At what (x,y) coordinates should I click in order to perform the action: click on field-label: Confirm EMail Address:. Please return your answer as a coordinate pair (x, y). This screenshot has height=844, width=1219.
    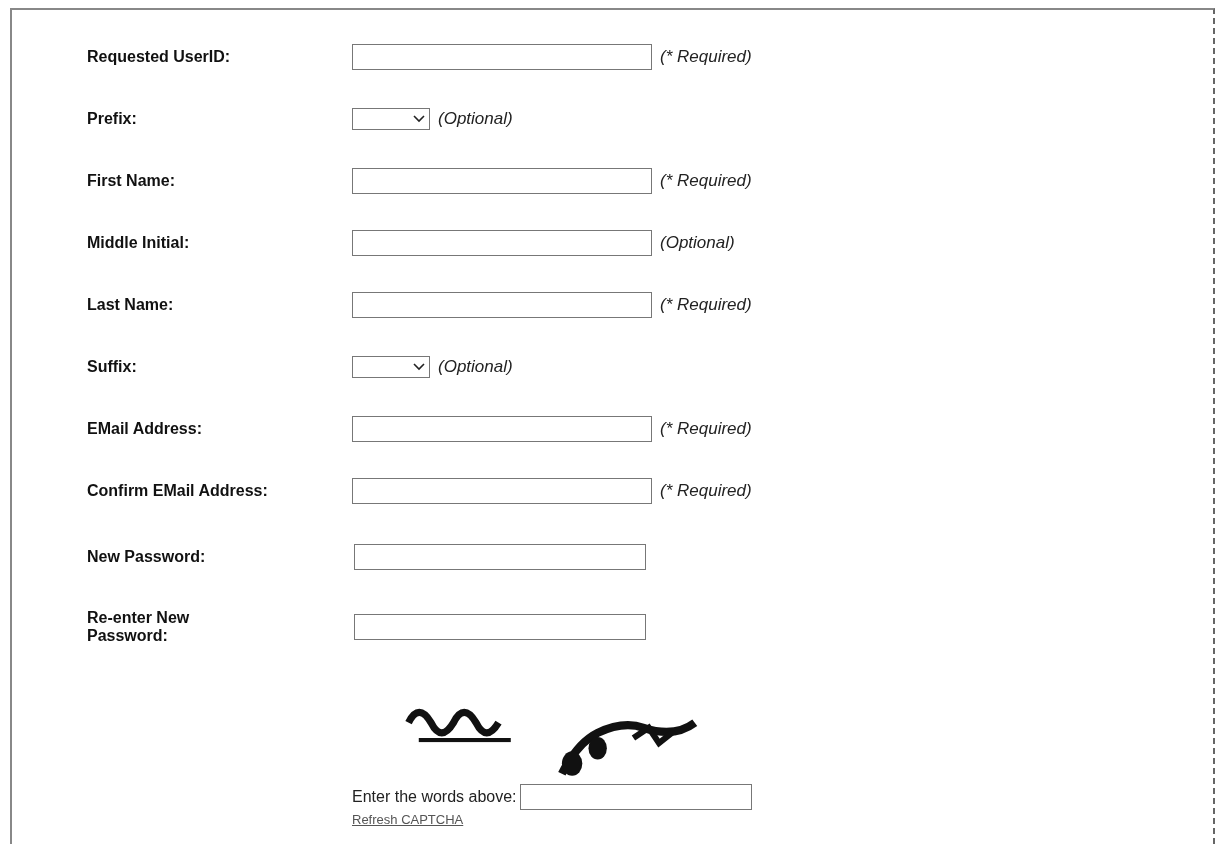
    Looking at the image, I should click on (178, 491).